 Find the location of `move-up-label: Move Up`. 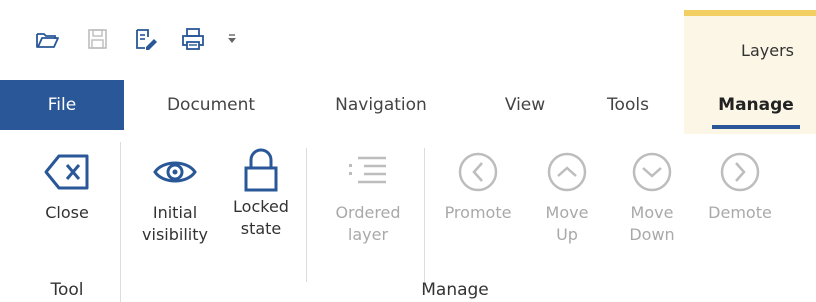

move-up-label: Move Up is located at coordinates (567, 223).